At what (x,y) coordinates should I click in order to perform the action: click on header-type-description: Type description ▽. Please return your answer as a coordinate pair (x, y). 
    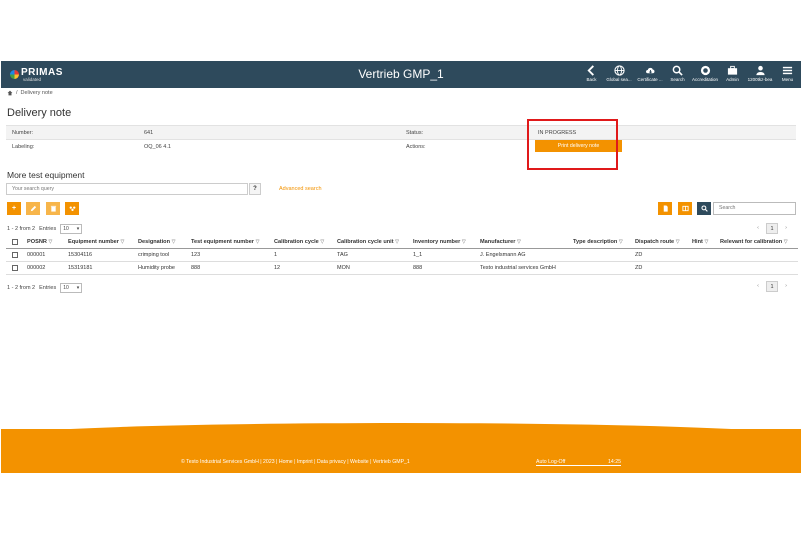
    Looking at the image, I should click on (598, 242).